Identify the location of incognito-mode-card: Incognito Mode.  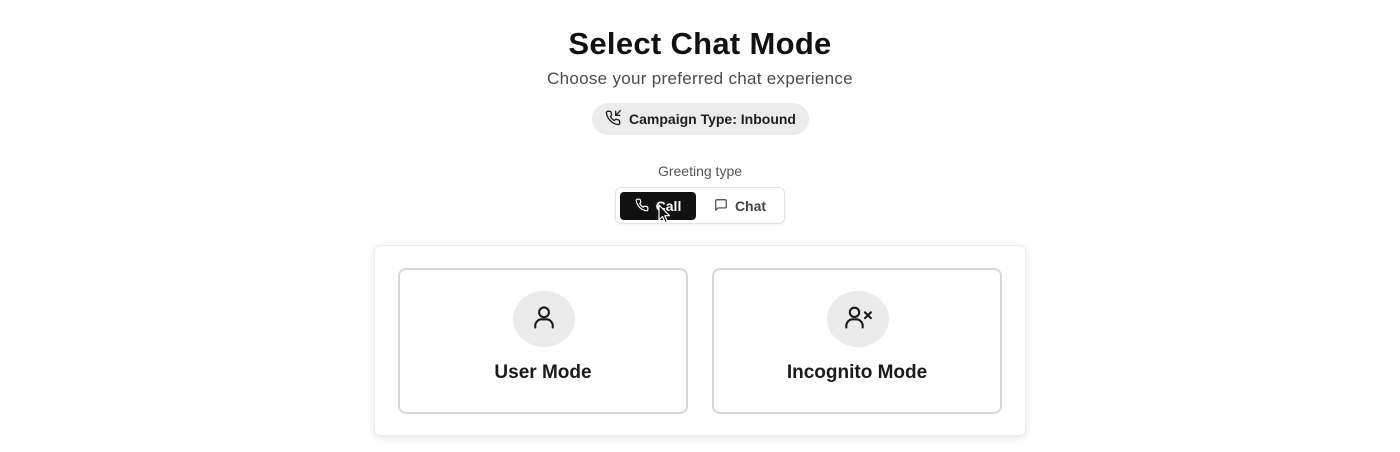
(857, 341).